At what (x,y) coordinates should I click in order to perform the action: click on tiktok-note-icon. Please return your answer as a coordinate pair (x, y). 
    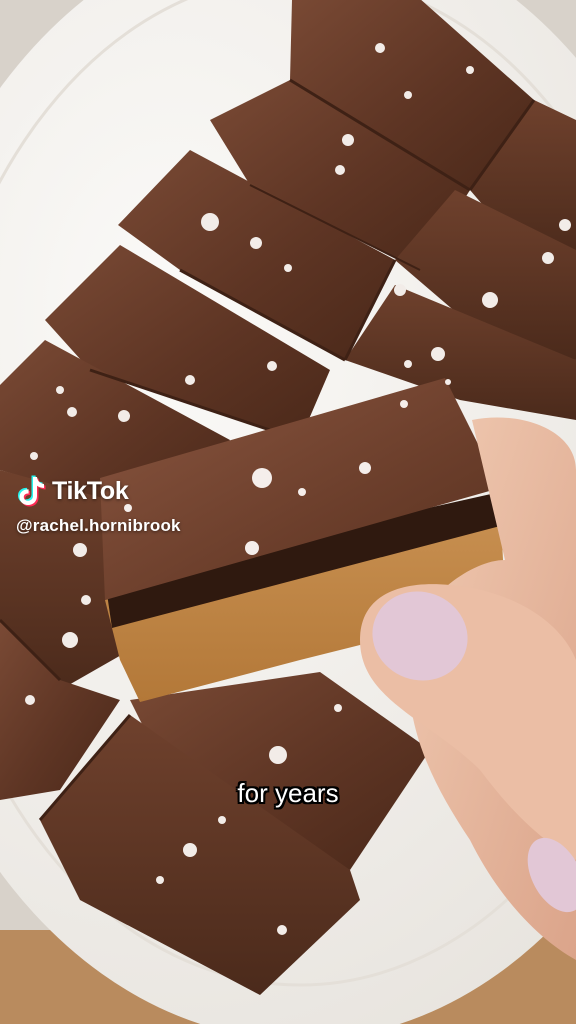
    Looking at the image, I should click on (32, 491).